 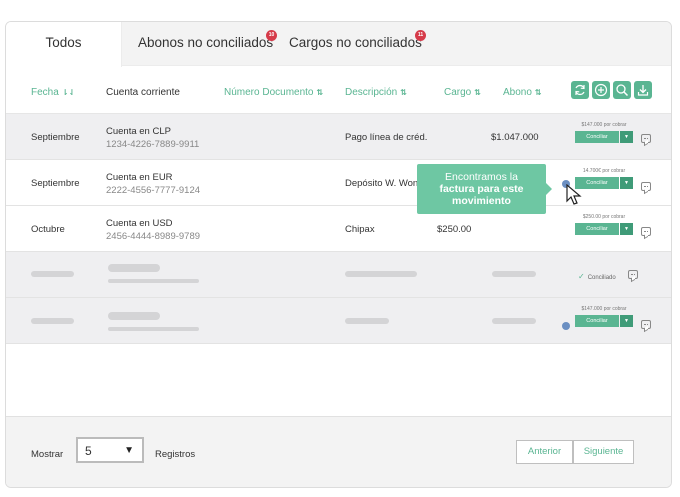 I want to click on refresh-icon, so click(x=580, y=90).